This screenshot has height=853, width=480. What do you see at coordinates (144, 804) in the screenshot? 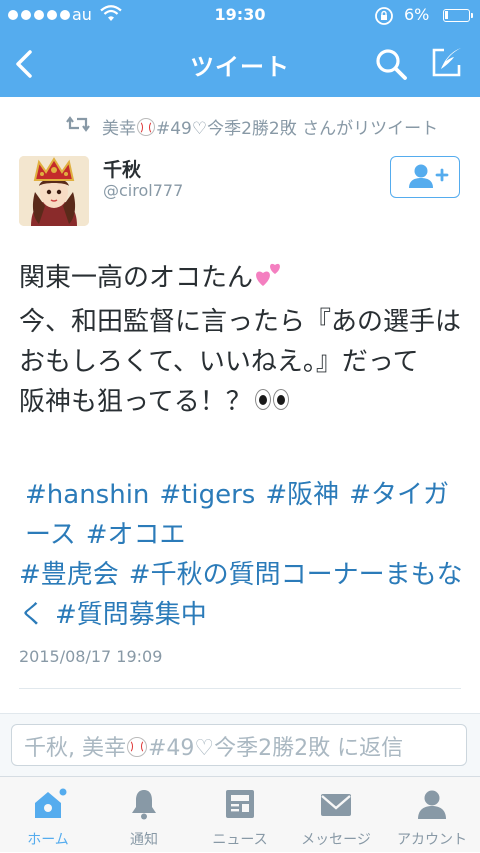
I see `bell-icon` at bounding box center [144, 804].